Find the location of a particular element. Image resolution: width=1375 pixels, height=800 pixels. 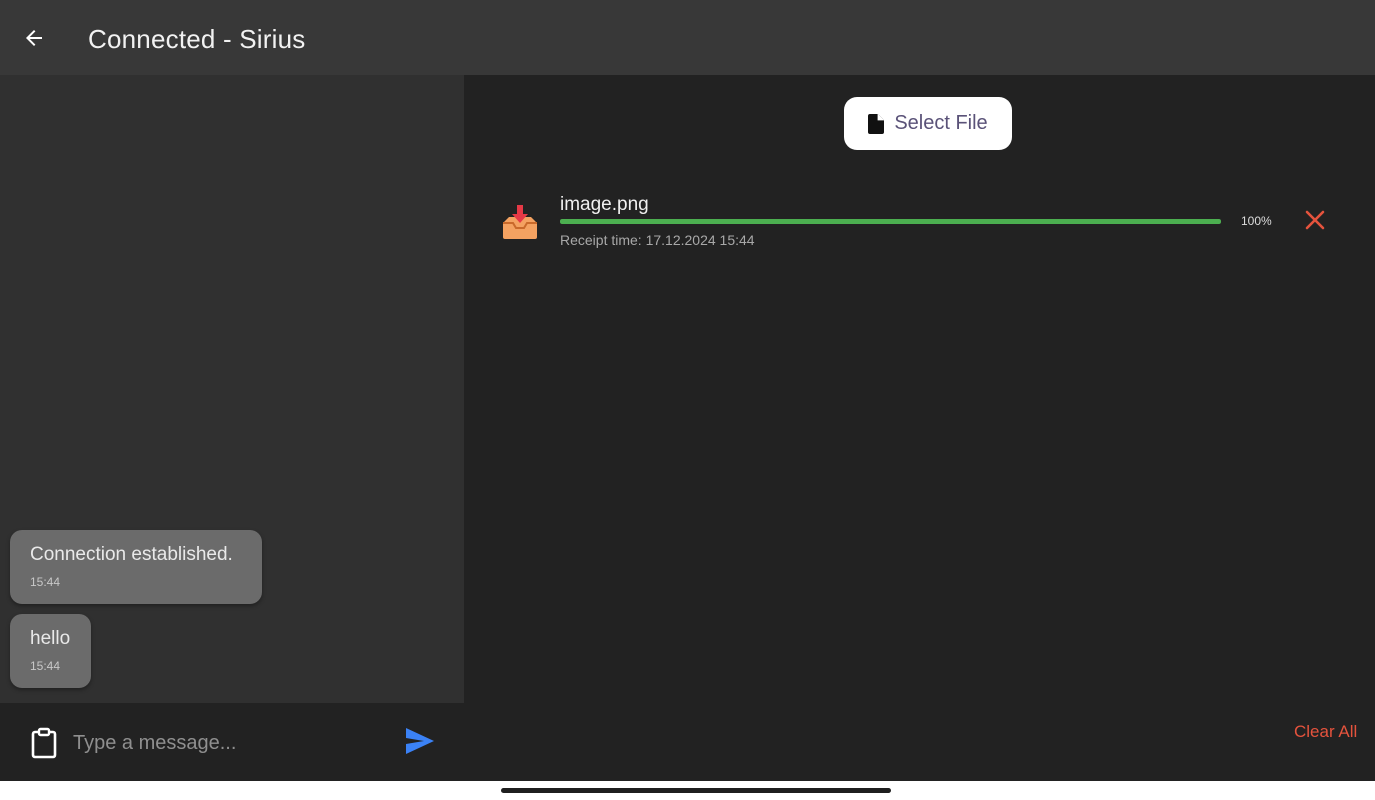

select-file-label: Select File is located at coordinates (941, 123).